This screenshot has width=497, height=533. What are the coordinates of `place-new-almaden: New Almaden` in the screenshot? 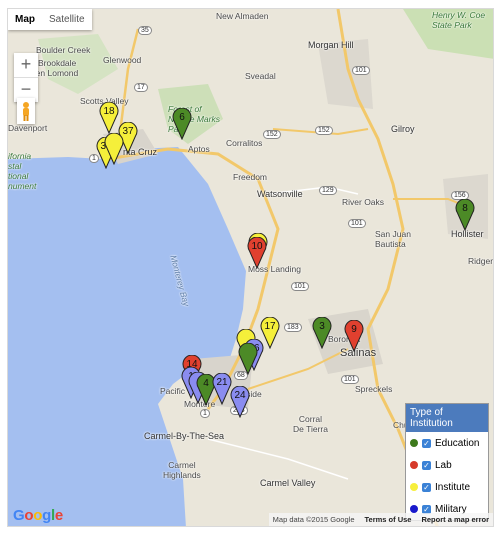 It's located at (242, 16).